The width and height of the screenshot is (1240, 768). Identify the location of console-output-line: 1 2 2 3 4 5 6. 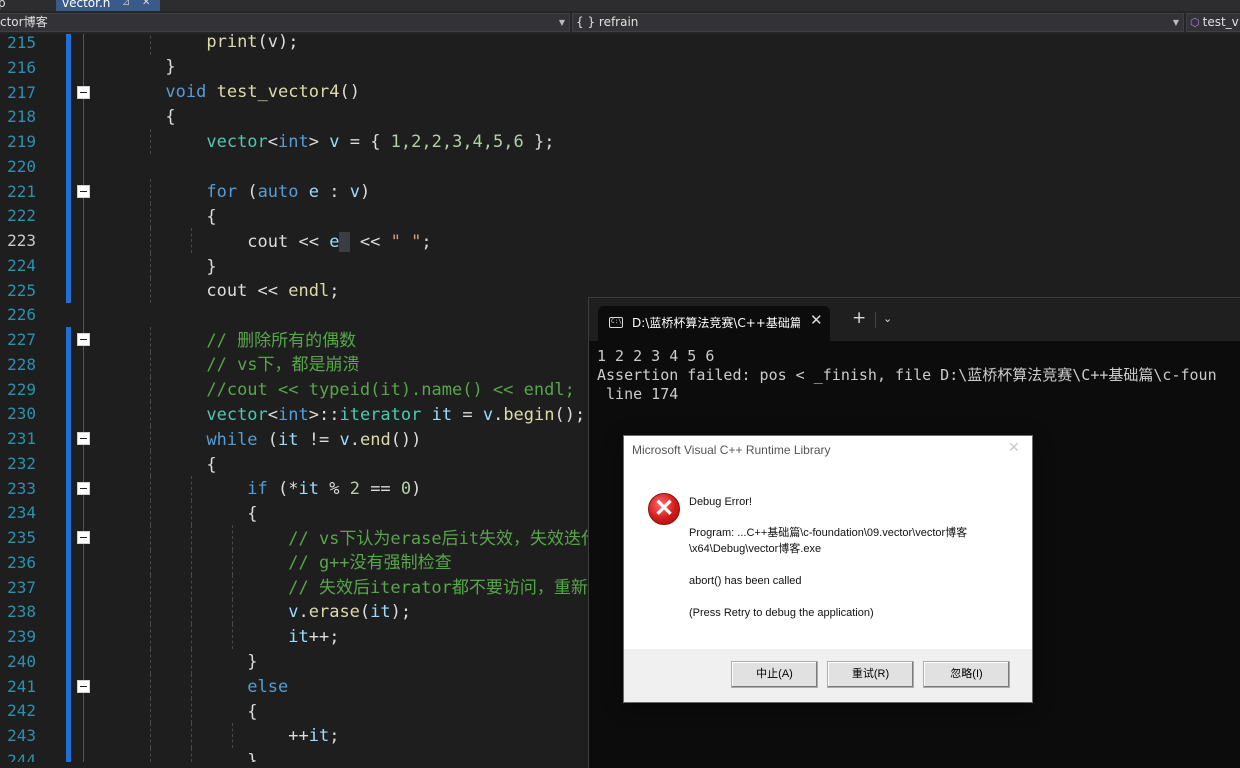
(656, 356).